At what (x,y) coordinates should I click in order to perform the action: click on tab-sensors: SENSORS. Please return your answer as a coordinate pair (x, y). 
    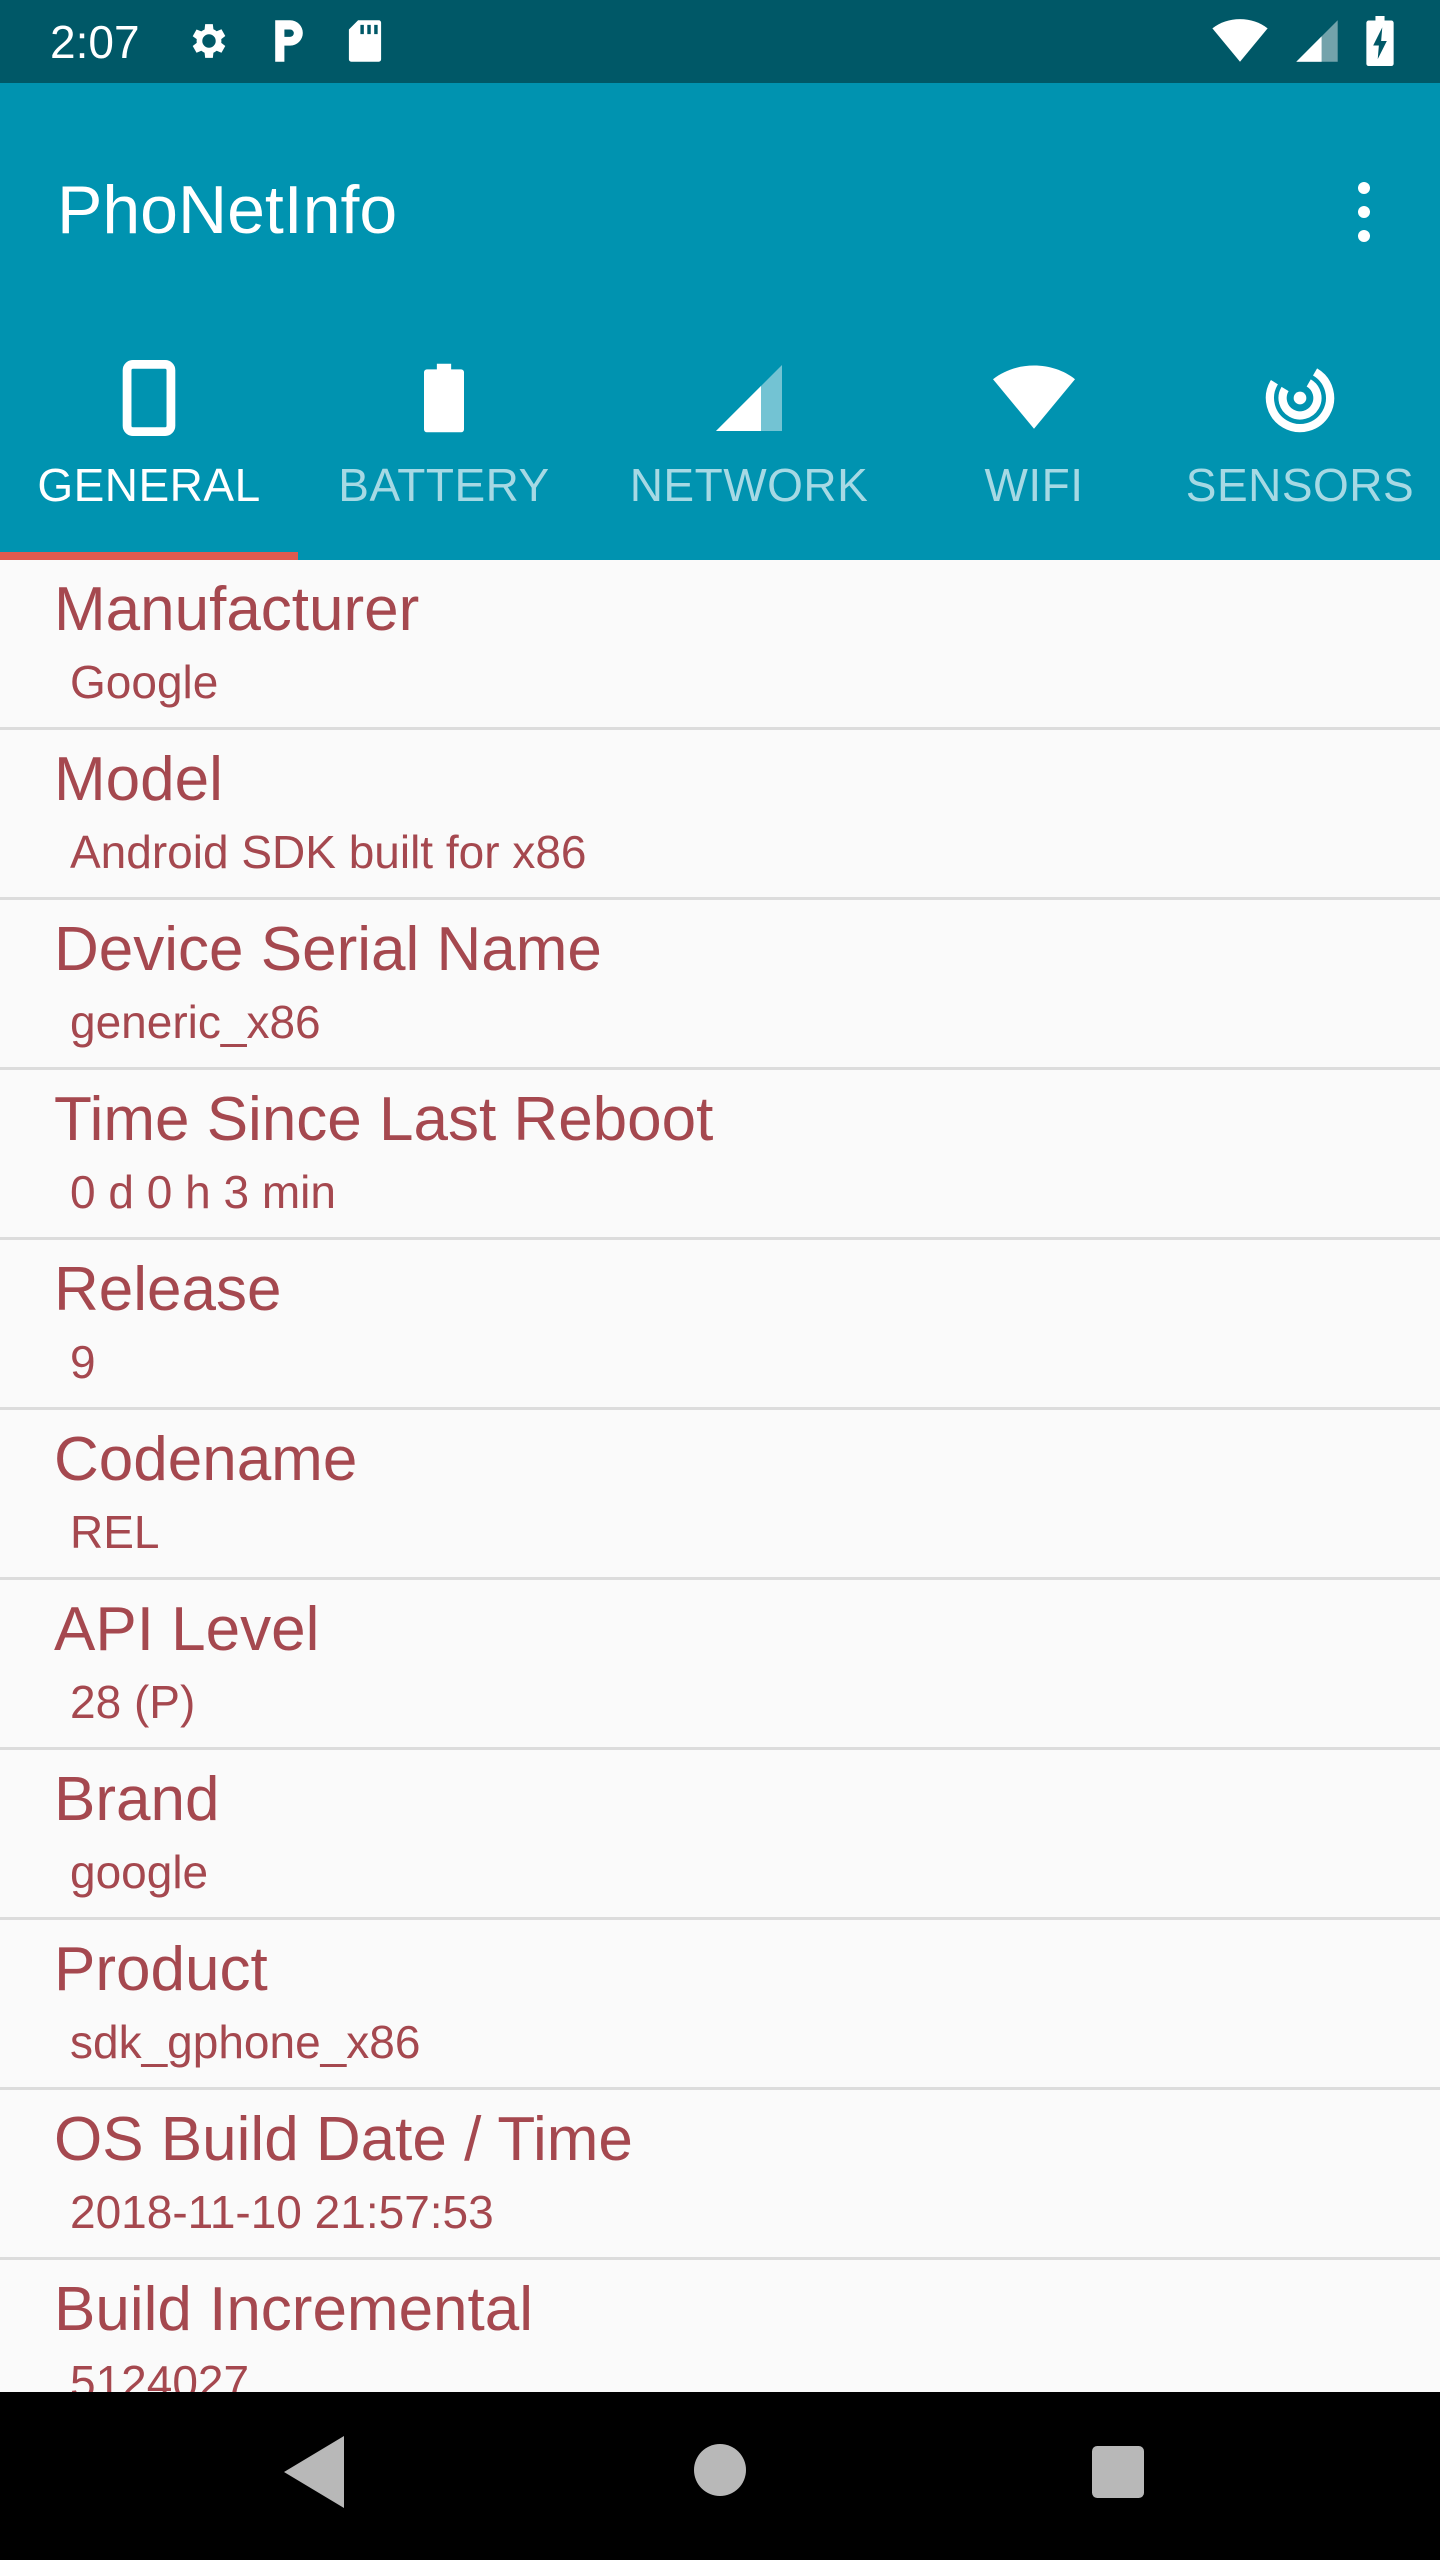
    Looking at the image, I should click on (1300, 445).